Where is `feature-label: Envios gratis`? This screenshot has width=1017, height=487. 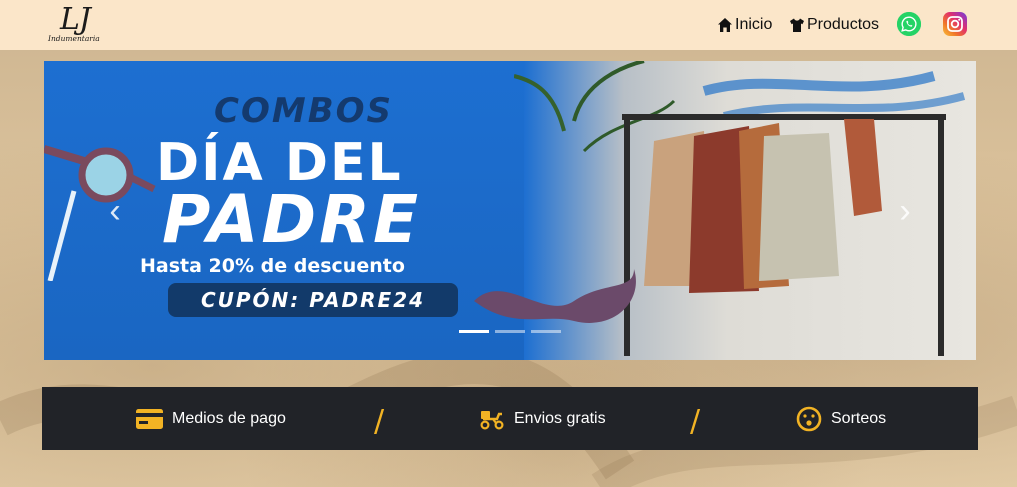 feature-label: Envios gratis is located at coordinates (560, 418).